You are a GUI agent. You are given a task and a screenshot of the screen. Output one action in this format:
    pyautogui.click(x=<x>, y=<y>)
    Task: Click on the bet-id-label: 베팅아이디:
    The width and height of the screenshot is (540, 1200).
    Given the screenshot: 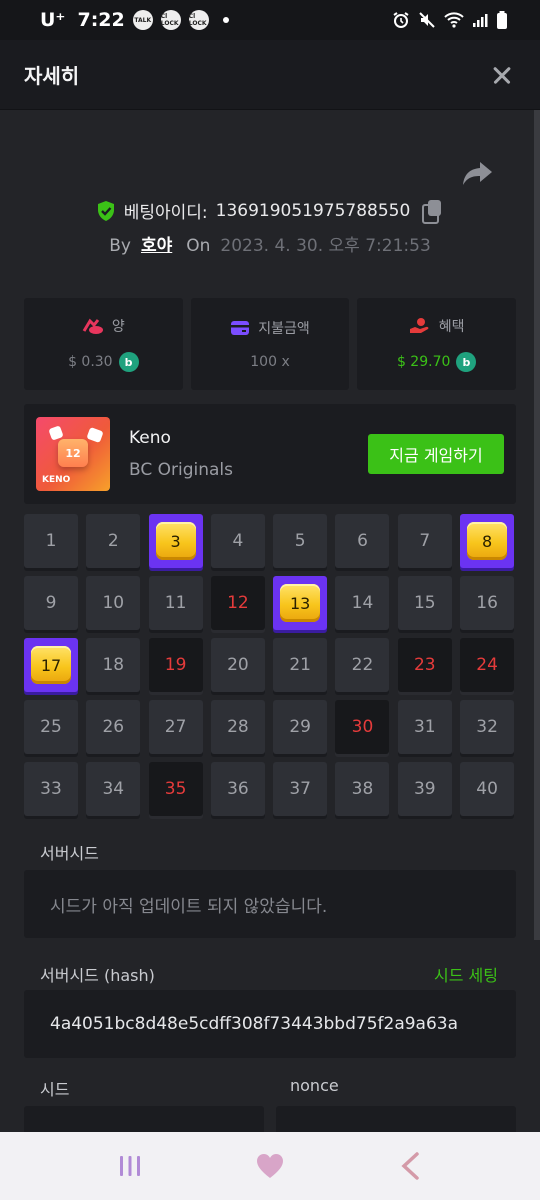 What is the action you would take?
    pyautogui.click(x=165, y=213)
    